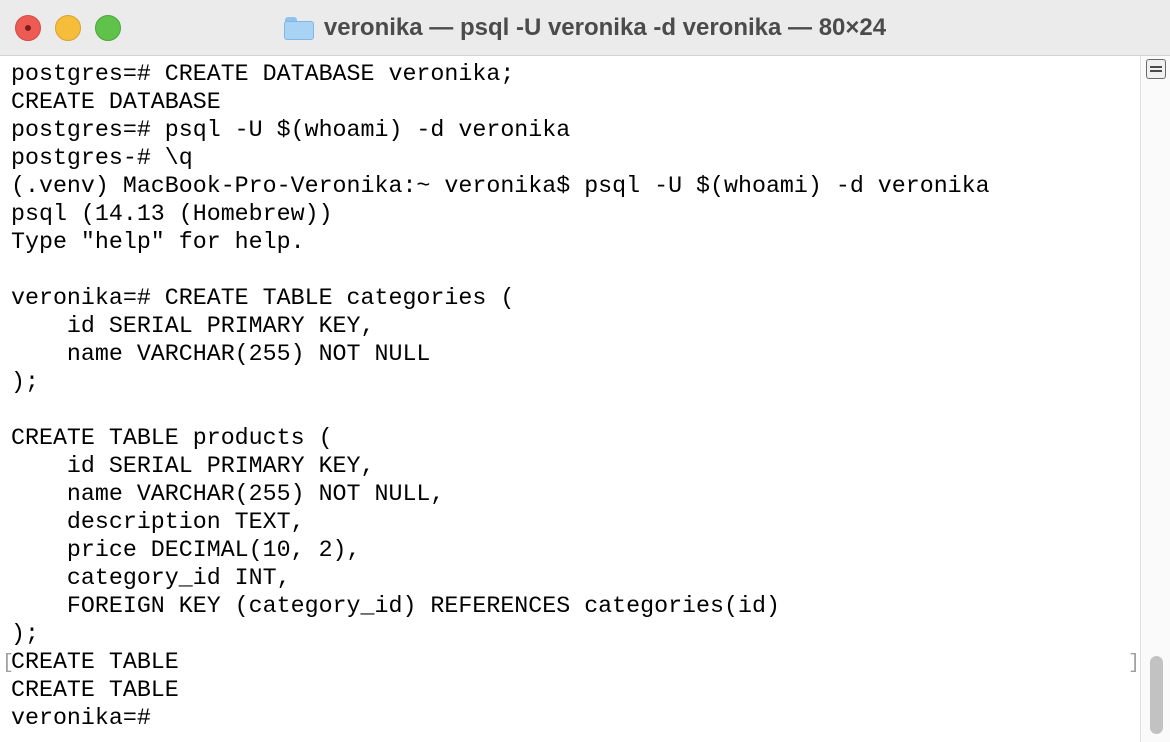 The width and height of the screenshot is (1170, 742). I want to click on terminal-line: category_id INT,, so click(151, 578).